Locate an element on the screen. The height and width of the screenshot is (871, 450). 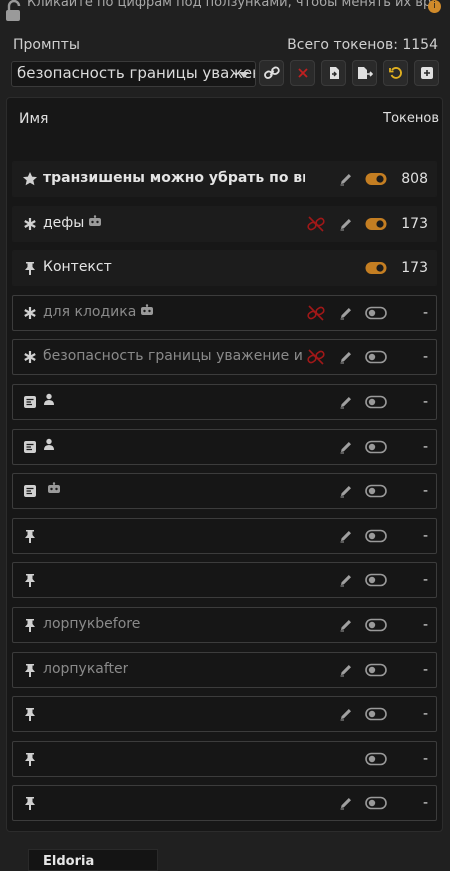
lock-open-icon is located at coordinates (14, 11).